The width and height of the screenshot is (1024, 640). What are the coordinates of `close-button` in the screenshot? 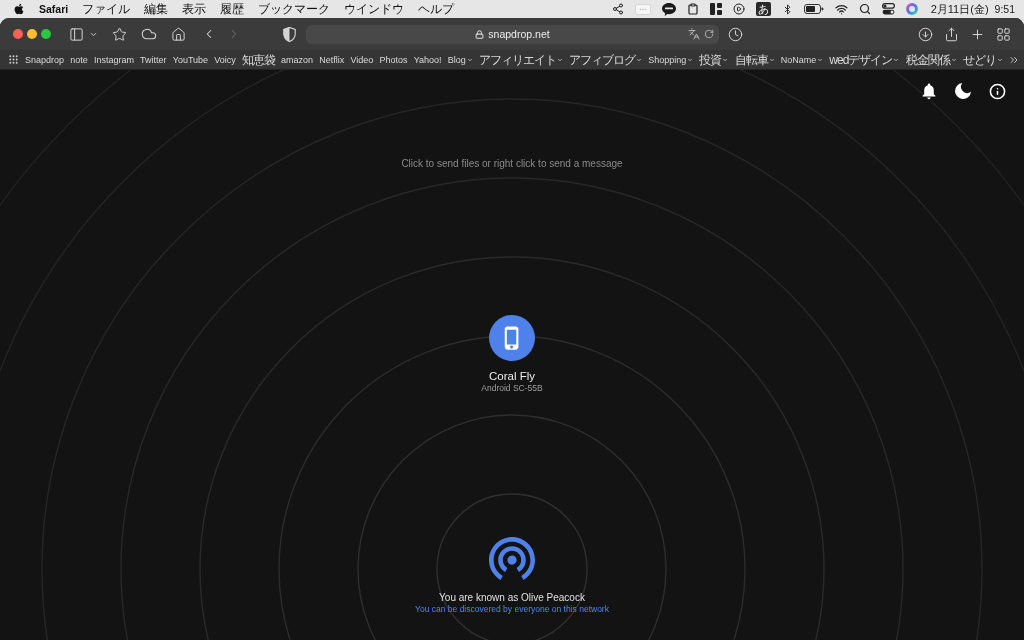 It's located at (18, 34).